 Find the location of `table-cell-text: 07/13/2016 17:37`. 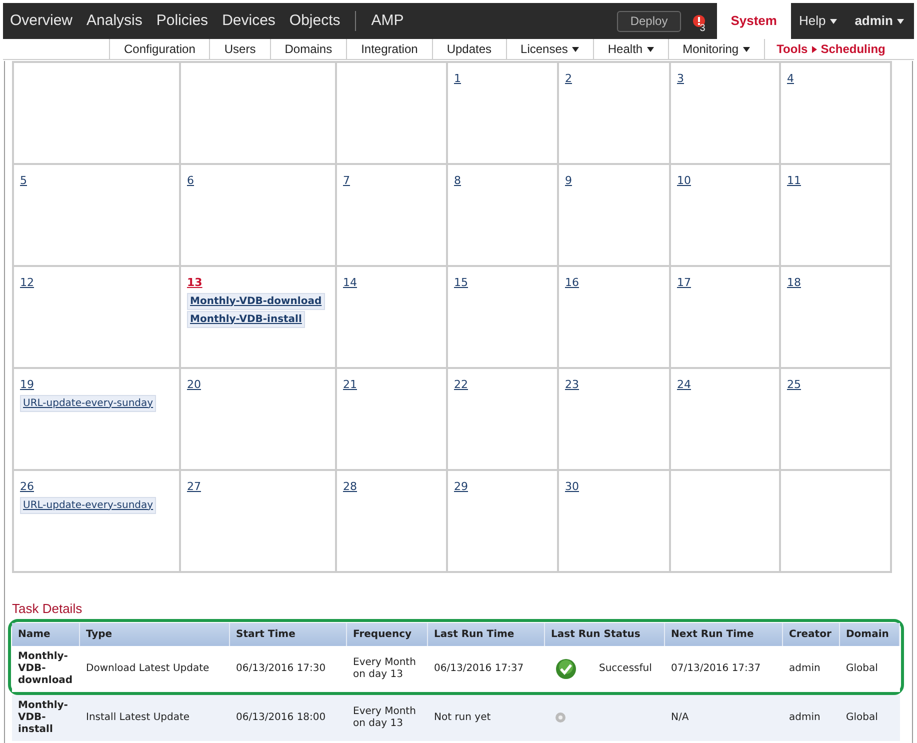

table-cell-text: 07/13/2016 17:37 is located at coordinates (716, 669).